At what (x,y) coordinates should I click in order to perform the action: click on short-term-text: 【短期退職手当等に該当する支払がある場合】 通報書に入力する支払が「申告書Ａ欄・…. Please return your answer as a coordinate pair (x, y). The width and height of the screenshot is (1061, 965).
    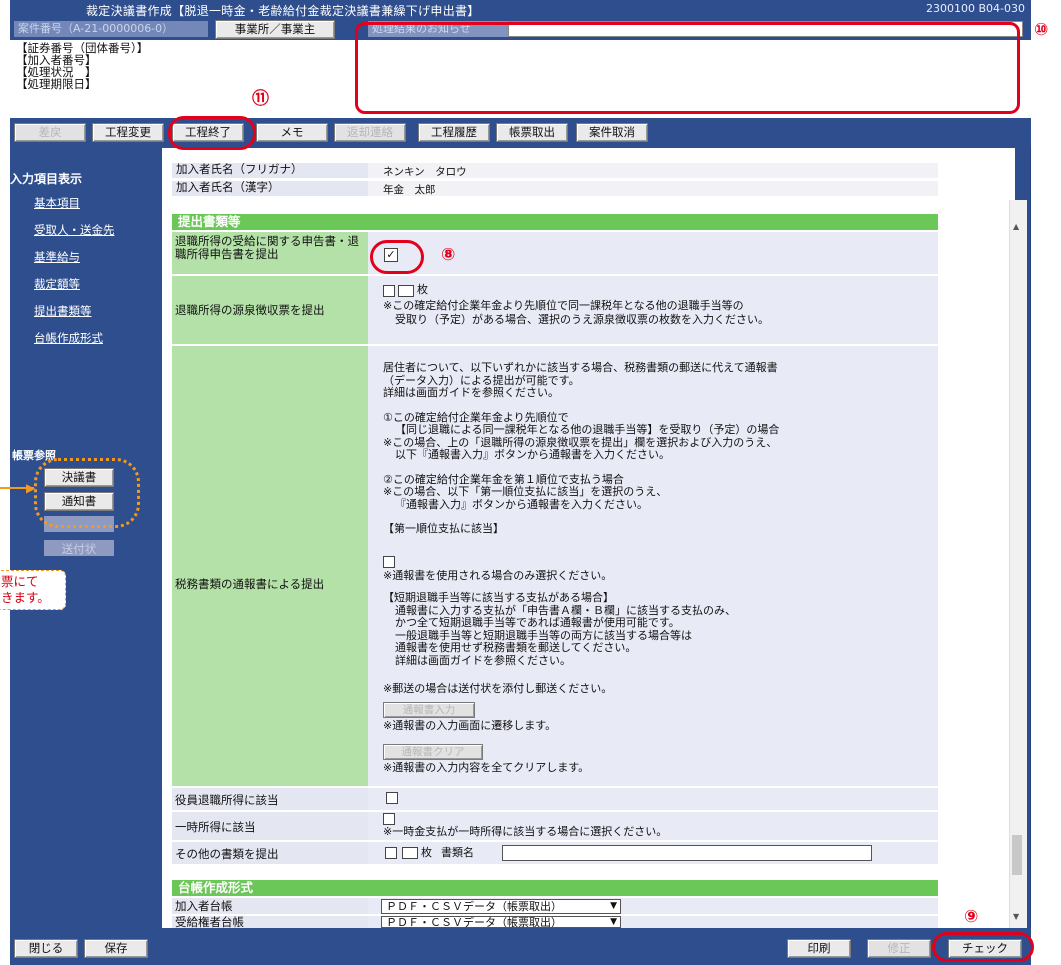
    Looking at the image, I should click on (653, 629).